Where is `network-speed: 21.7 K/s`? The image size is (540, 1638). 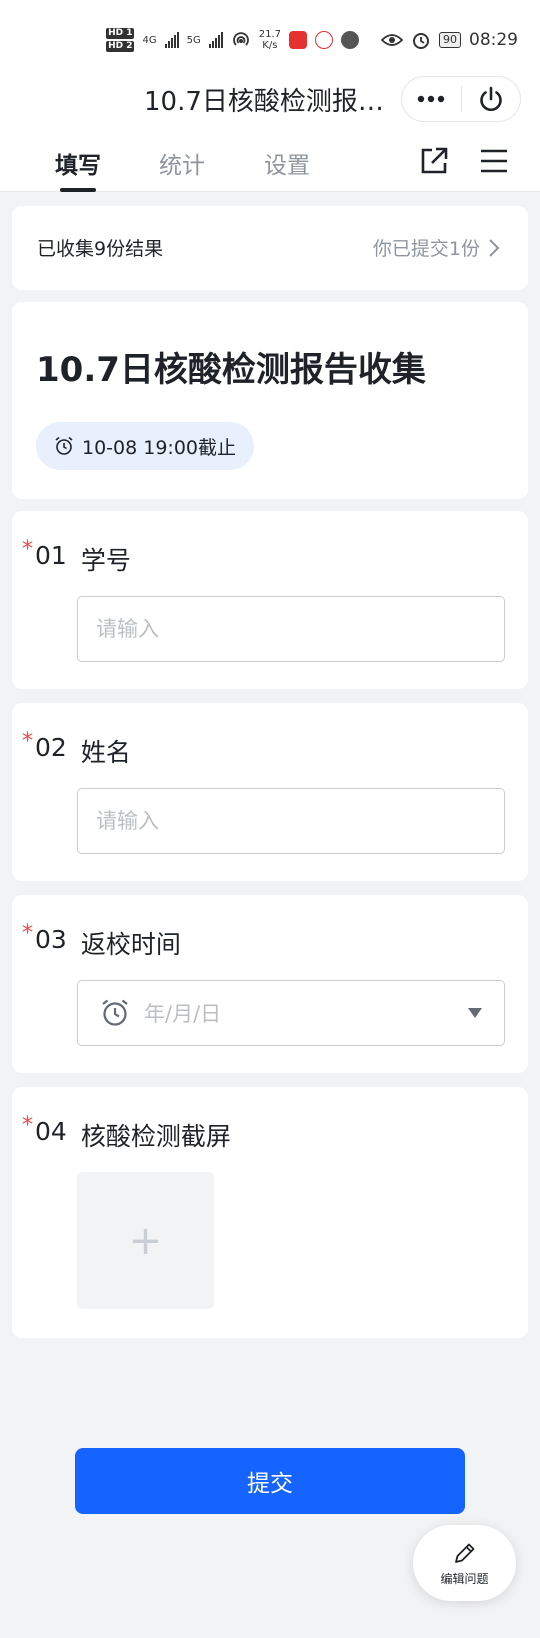
network-speed: 21.7 K/s is located at coordinates (270, 40).